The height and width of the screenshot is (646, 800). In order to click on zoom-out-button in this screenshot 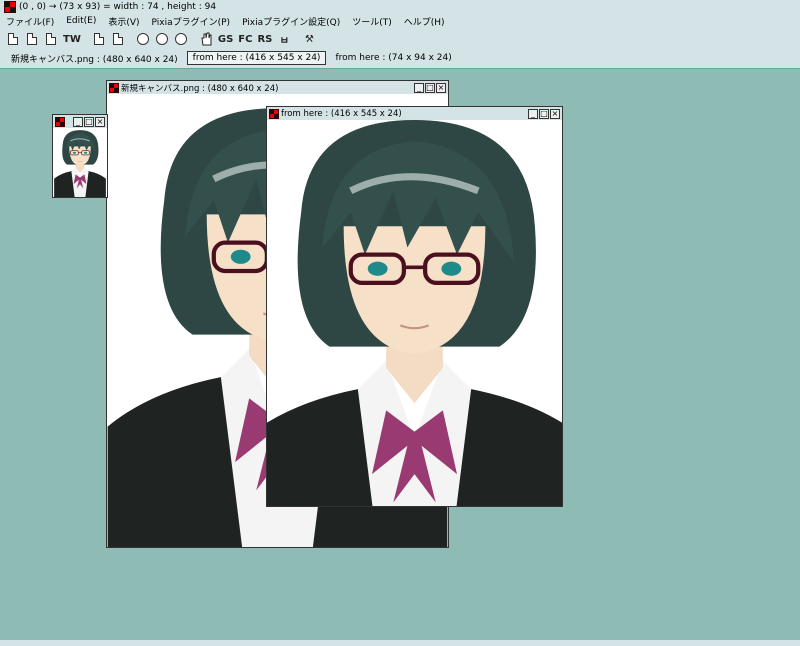, I will do `click(162, 39)`.